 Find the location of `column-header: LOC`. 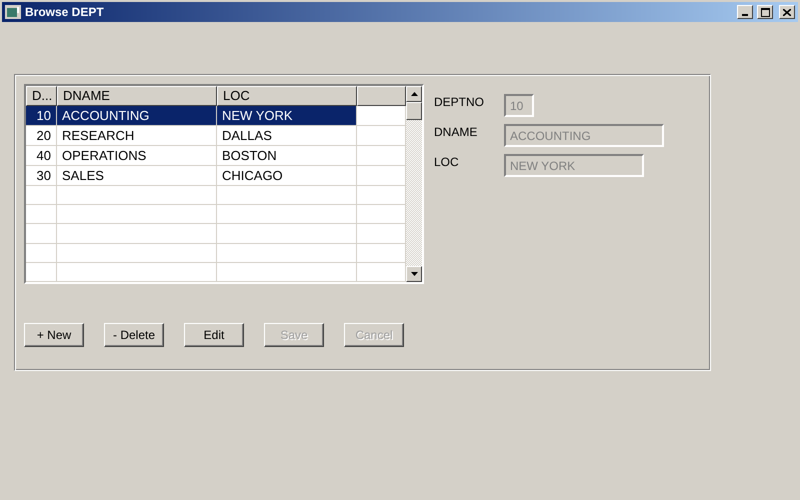

column-header: LOC is located at coordinates (287, 96).